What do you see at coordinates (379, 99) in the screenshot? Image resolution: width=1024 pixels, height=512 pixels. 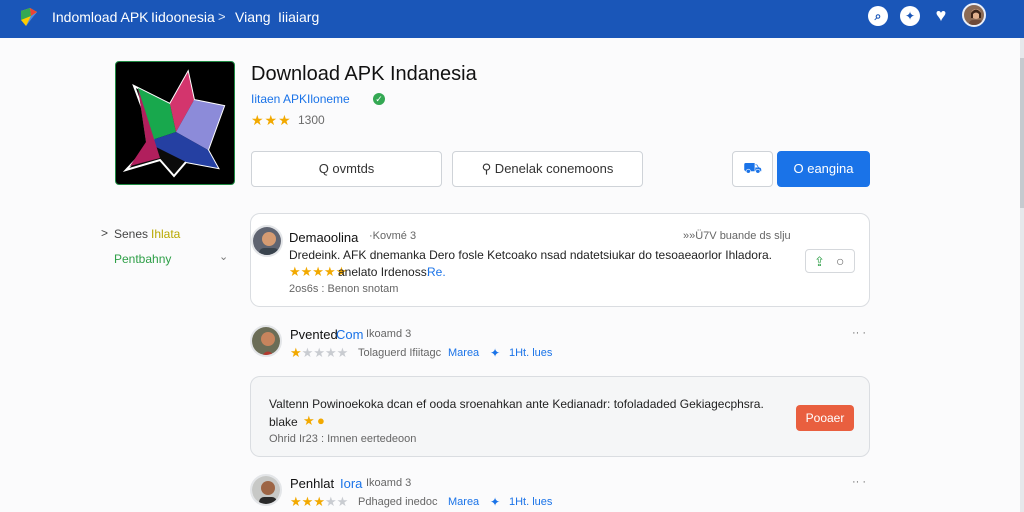 I see `verified-icon: ✓` at bounding box center [379, 99].